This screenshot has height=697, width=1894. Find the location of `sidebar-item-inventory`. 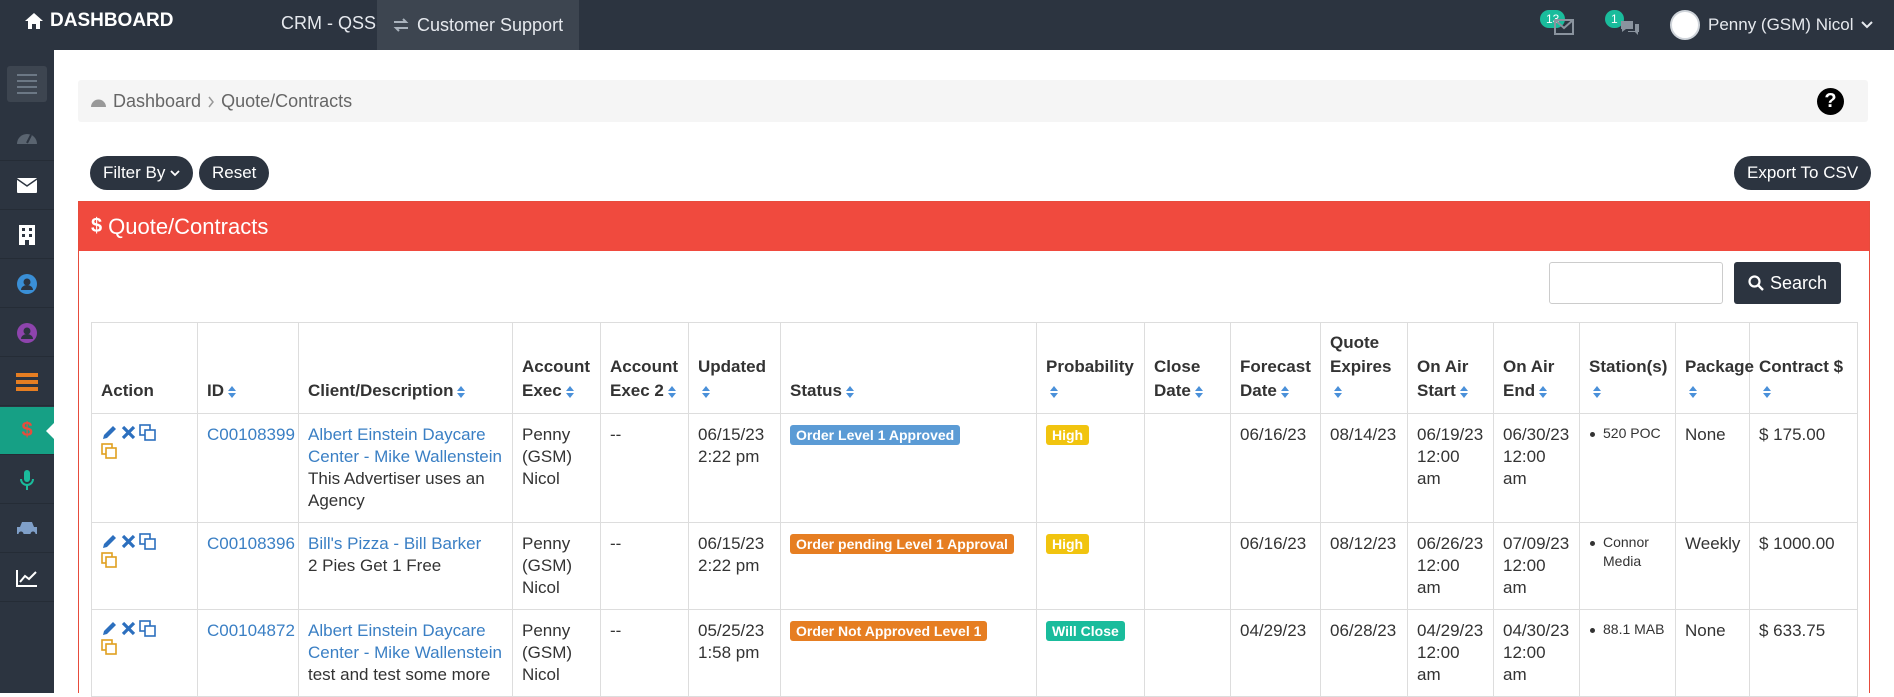

sidebar-item-inventory is located at coordinates (27, 382).